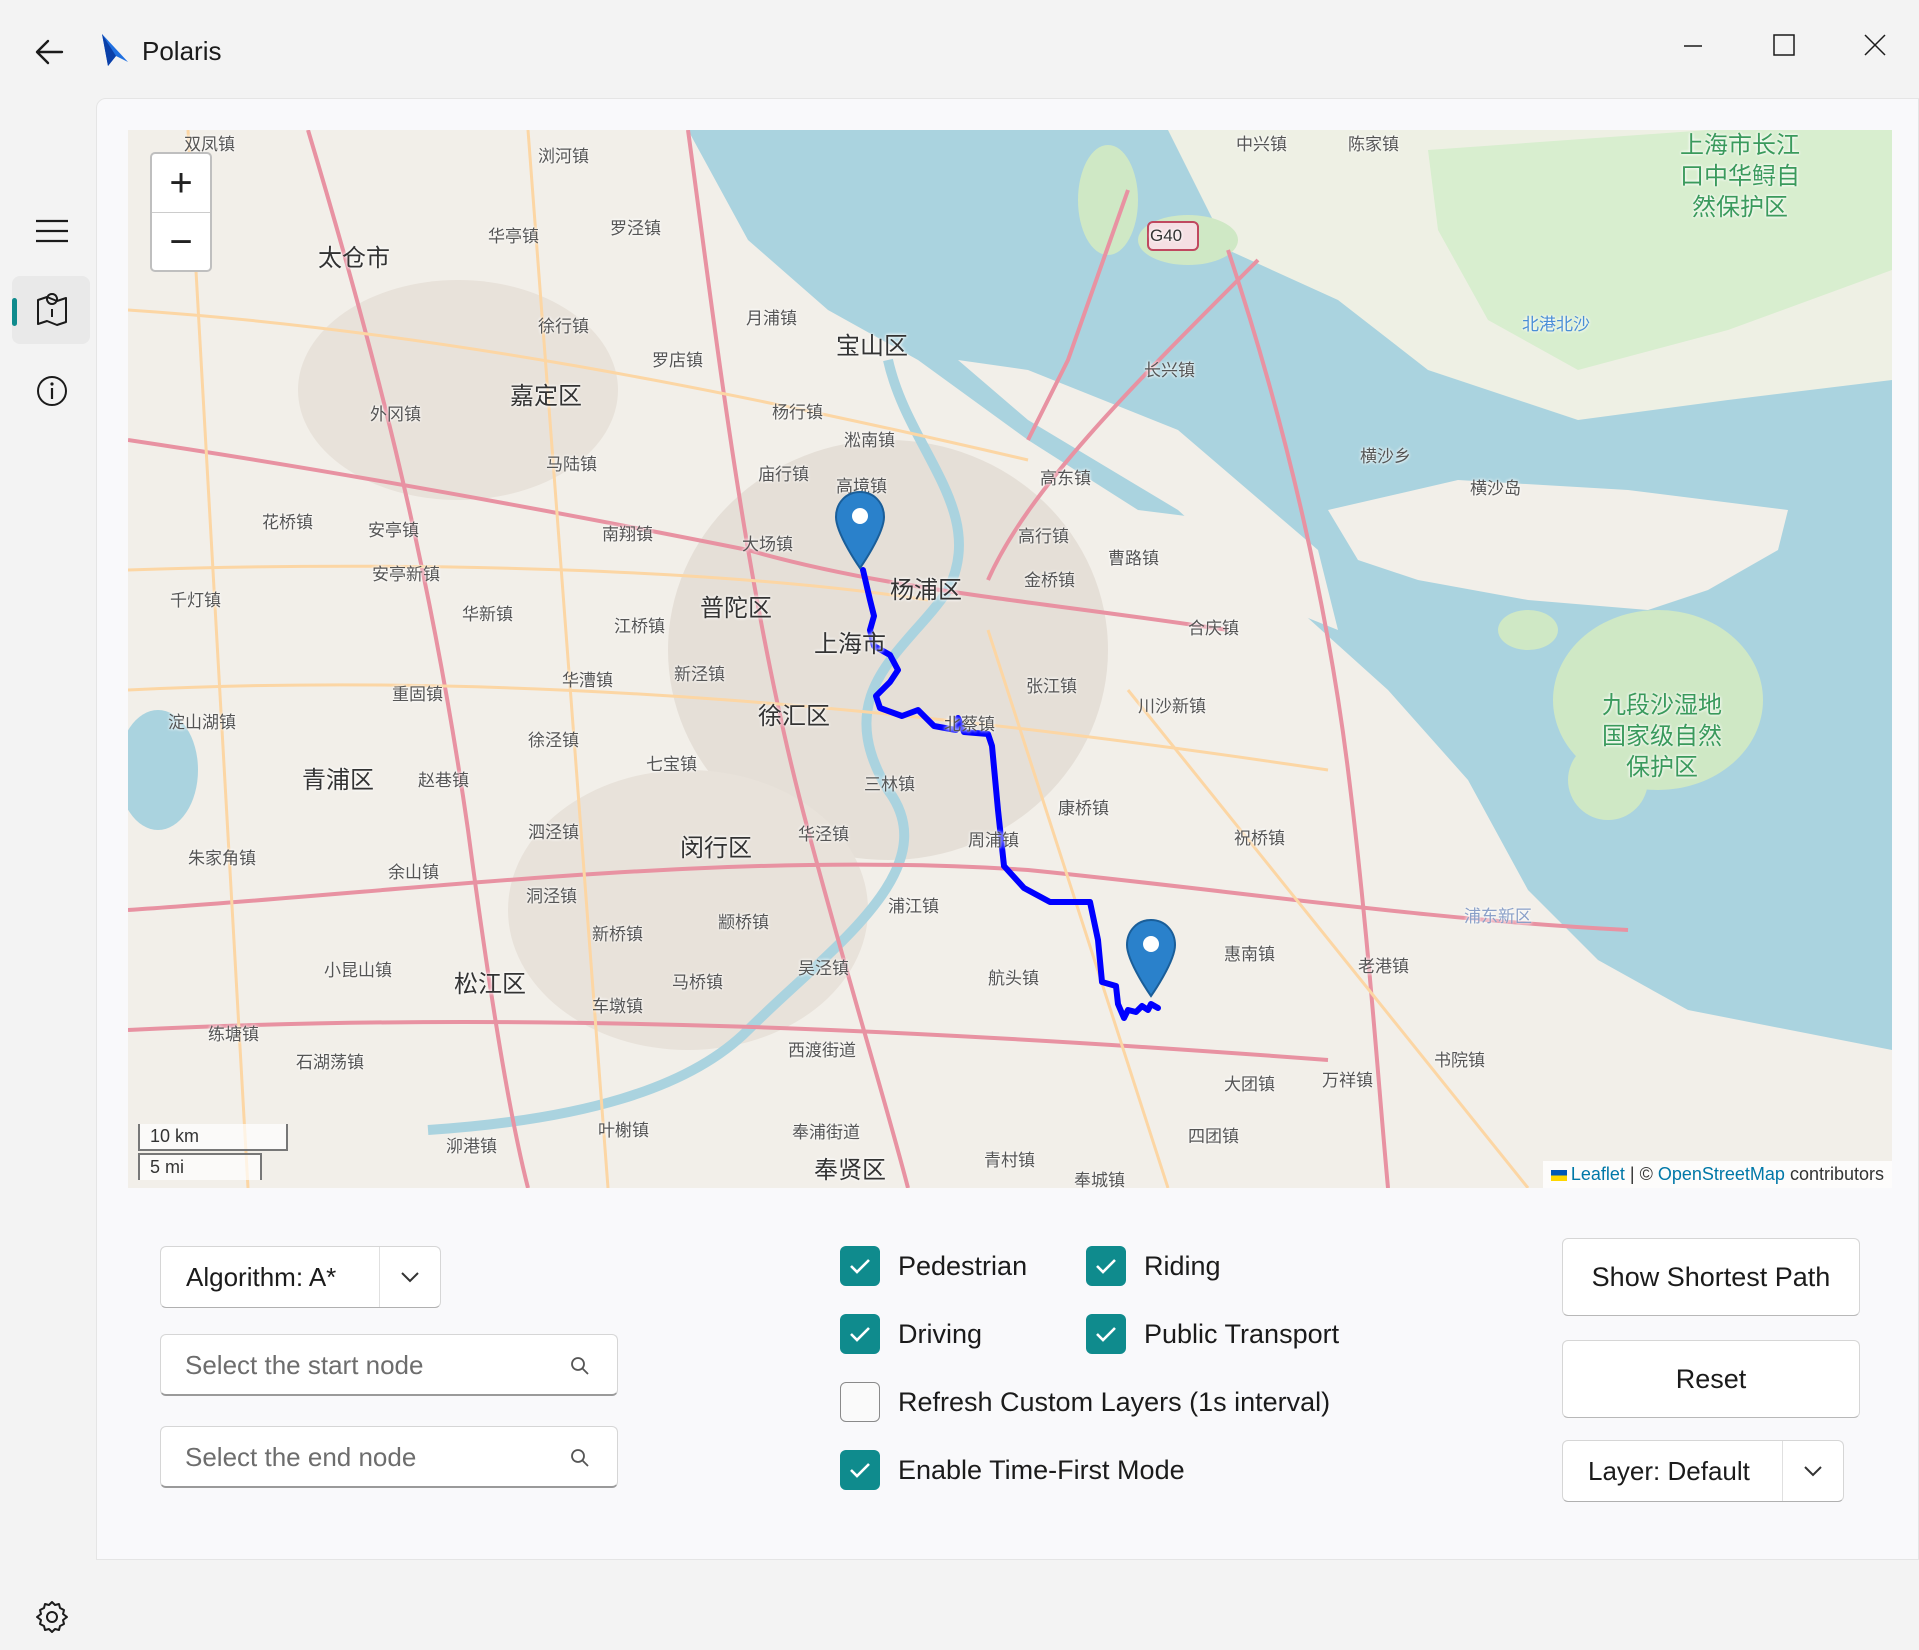 Image resolution: width=1919 pixels, height=1650 pixels. I want to click on map-label: 奉贤区, so click(850, 1170).